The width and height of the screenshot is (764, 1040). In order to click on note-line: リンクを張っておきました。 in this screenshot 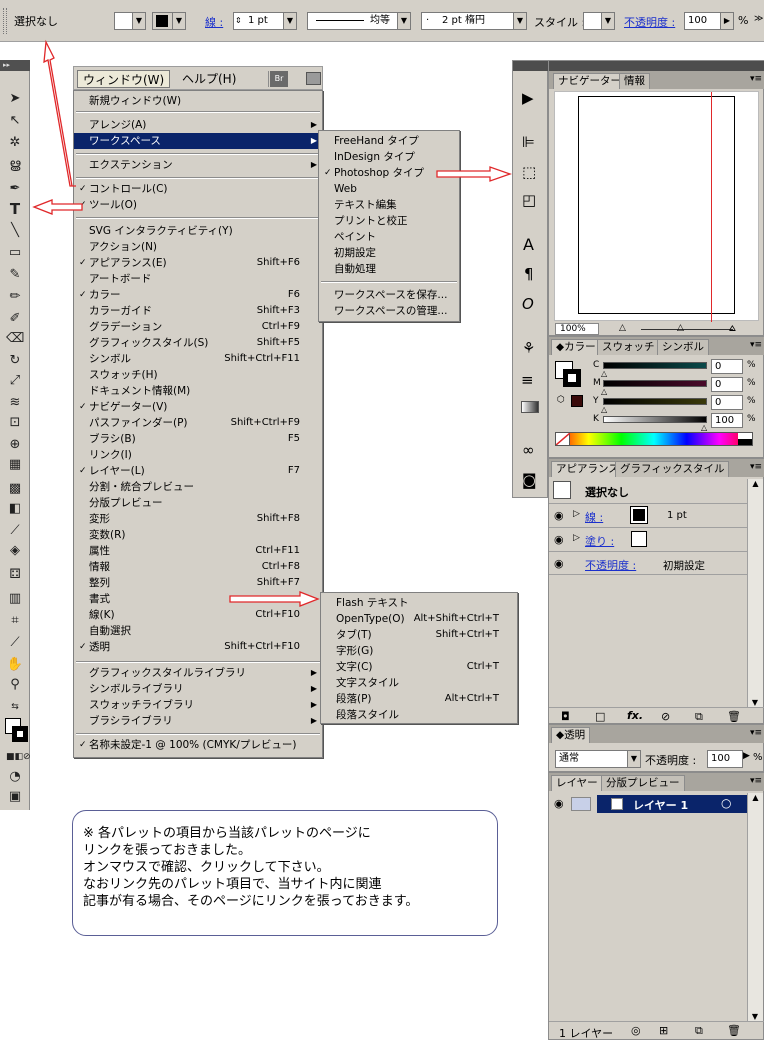, I will do `click(167, 850)`.